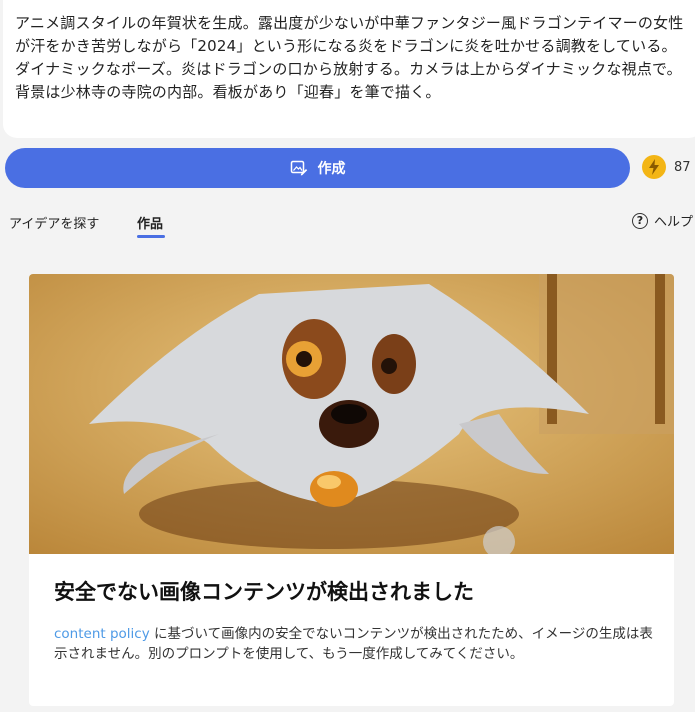  Describe the element at coordinates (674, 222) in the screenshot. I see `help-label: ヘルプ` at that location.